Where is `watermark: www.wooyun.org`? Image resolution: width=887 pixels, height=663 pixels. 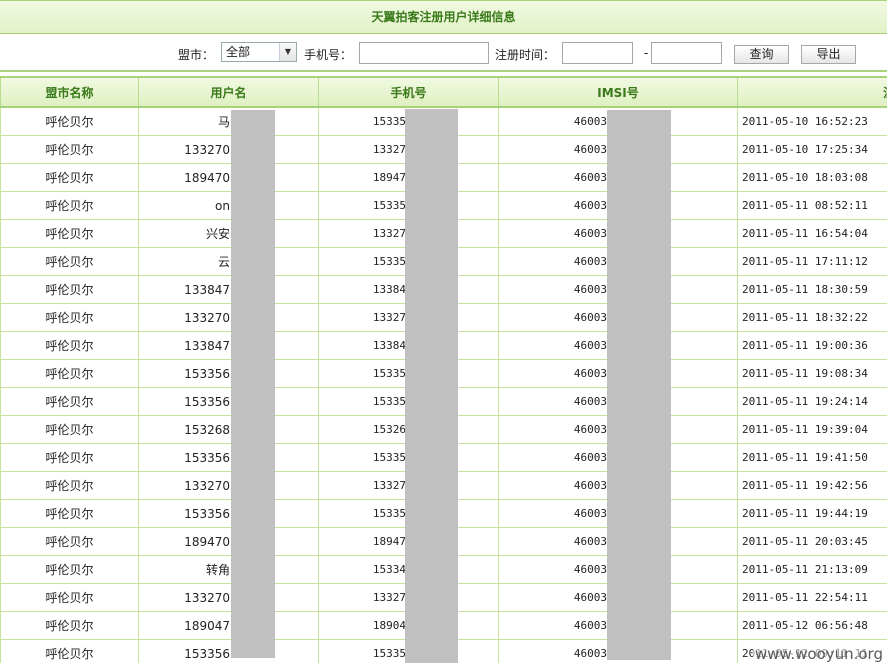 watermark: www.wooyun.org is located at coordinates (818, 654).